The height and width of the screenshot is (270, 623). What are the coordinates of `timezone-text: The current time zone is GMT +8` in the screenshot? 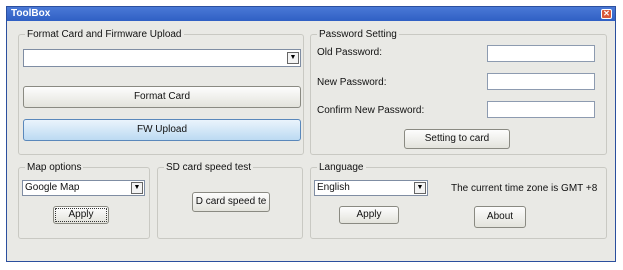 It's located at (524, 188).